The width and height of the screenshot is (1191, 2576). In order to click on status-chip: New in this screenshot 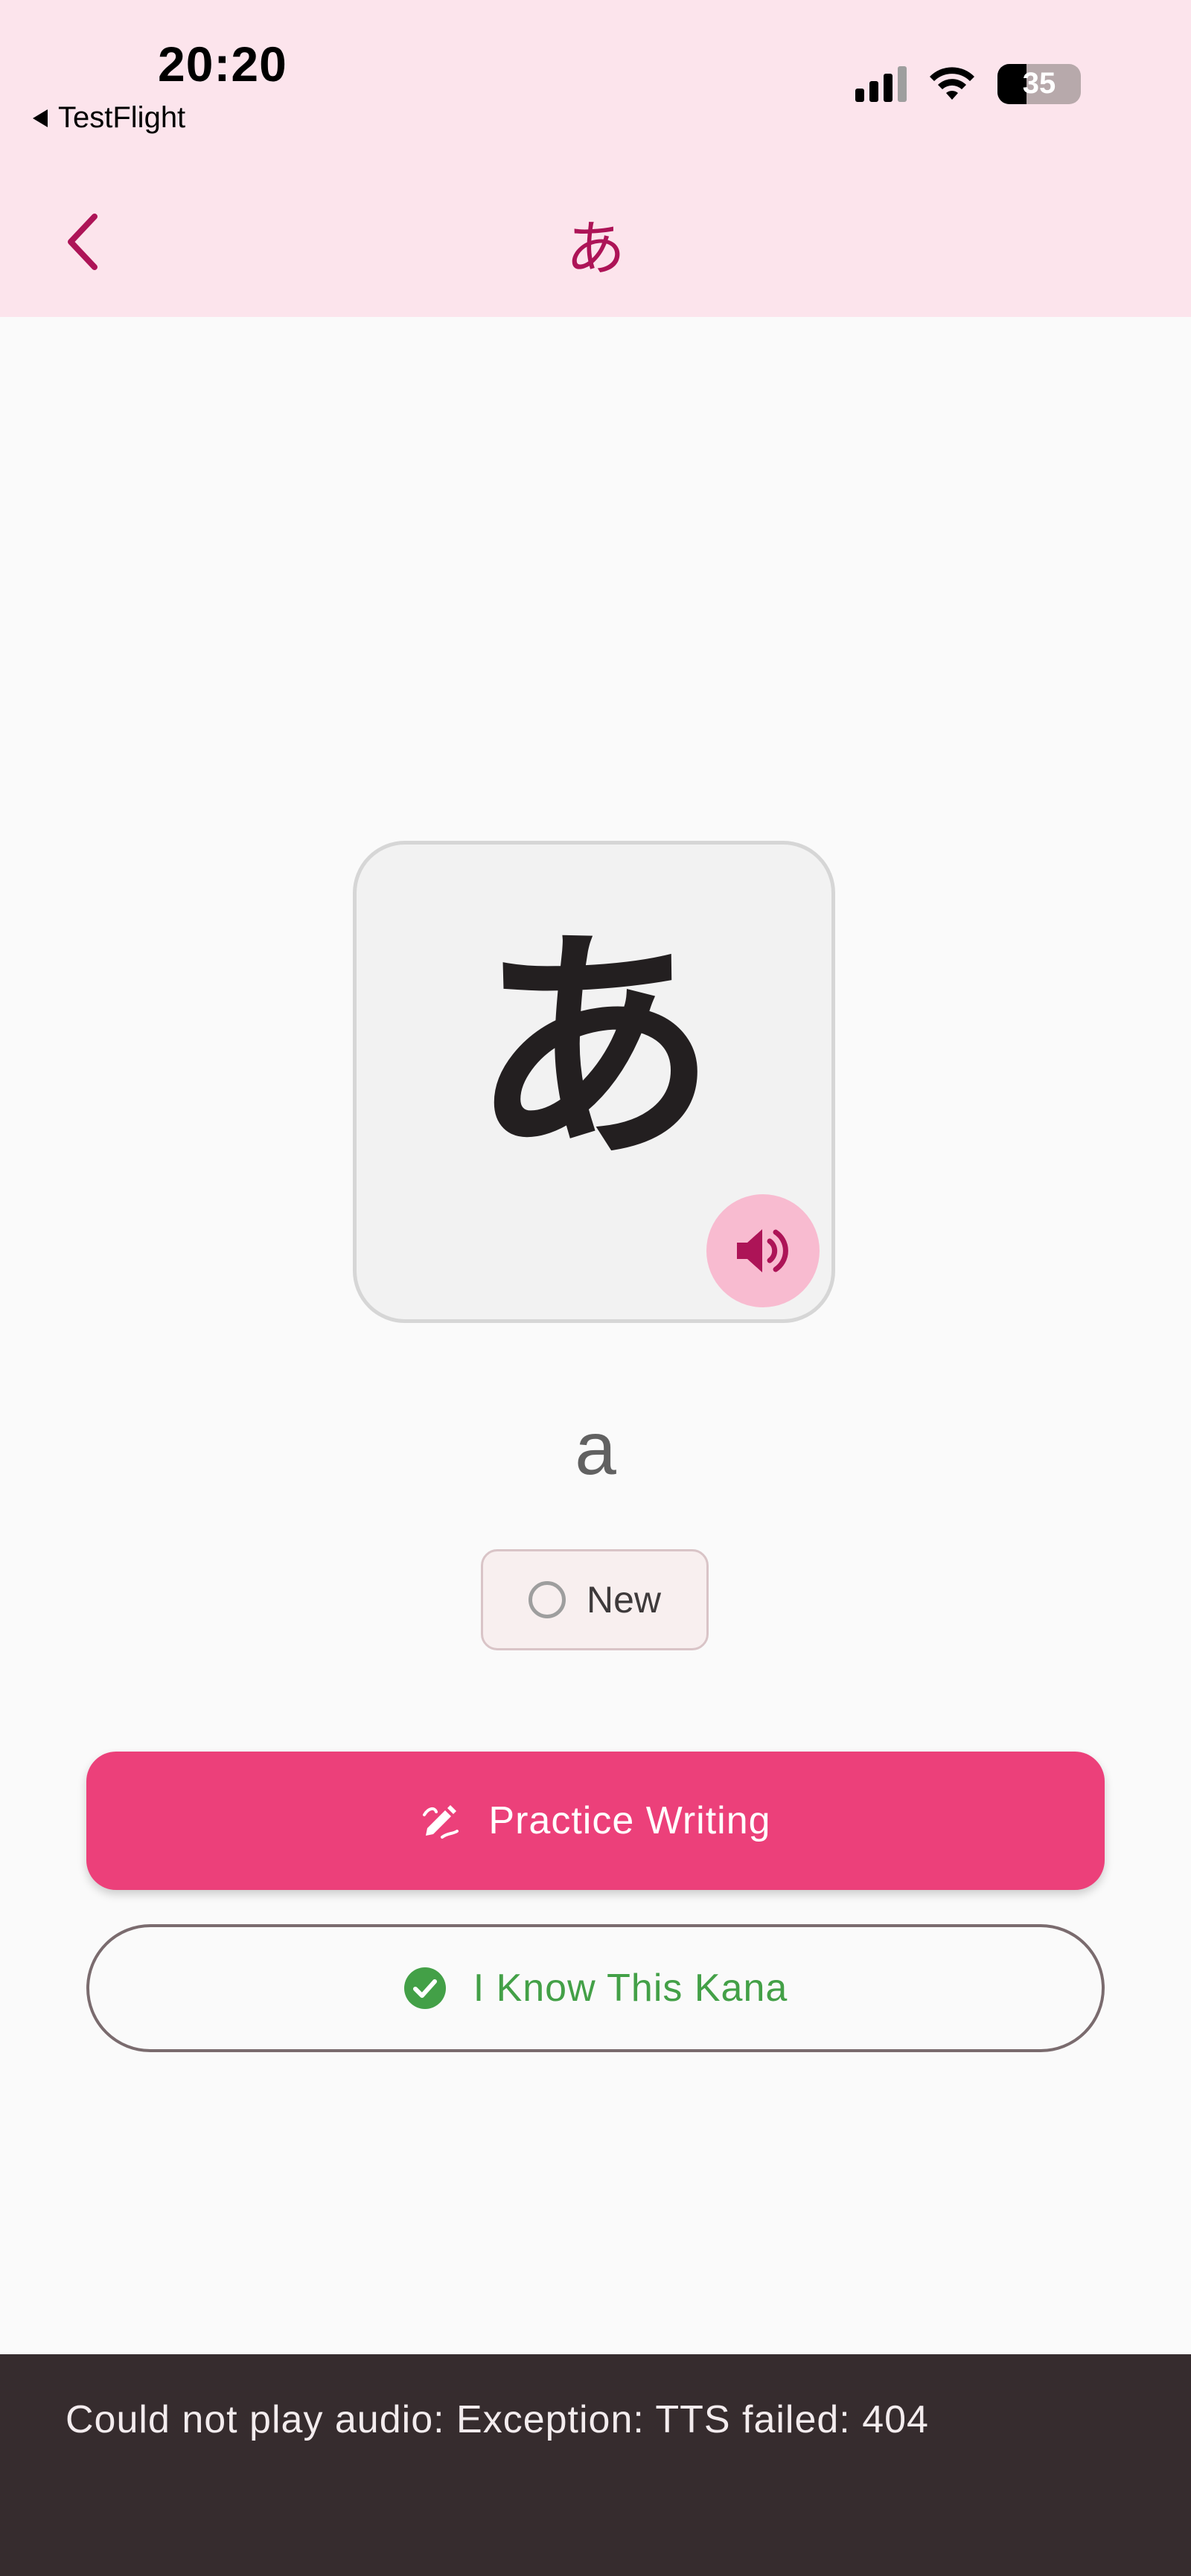, I will do `click(595, 1600)`.